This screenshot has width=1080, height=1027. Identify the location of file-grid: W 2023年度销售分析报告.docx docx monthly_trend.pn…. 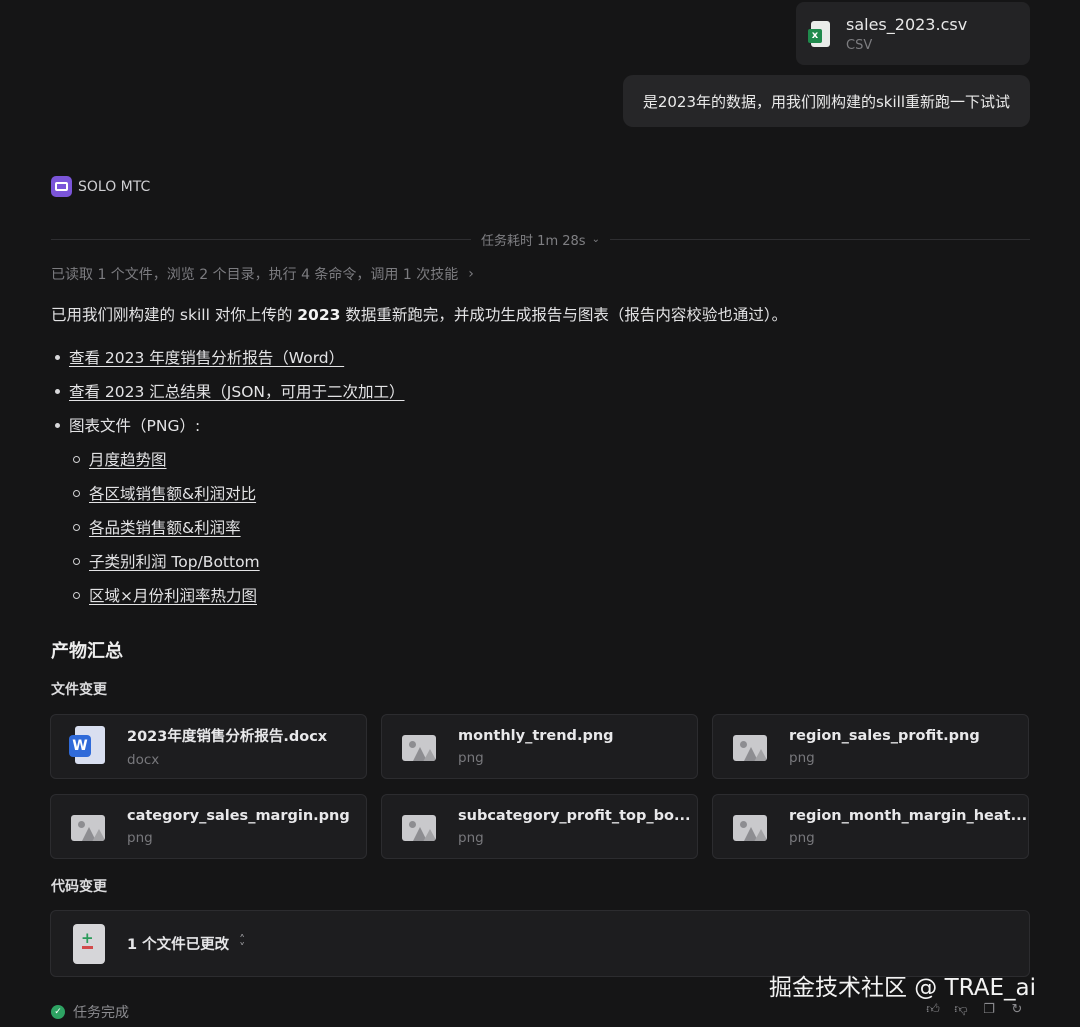
(540, 786).